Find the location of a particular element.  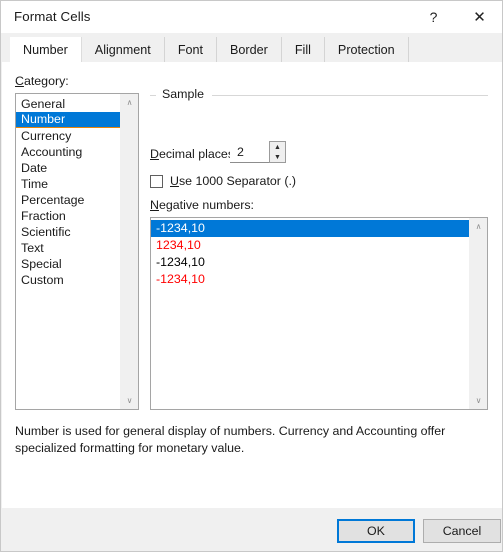

negative-numbers-label: Negative numbers: is located at coordinates (202, 205).